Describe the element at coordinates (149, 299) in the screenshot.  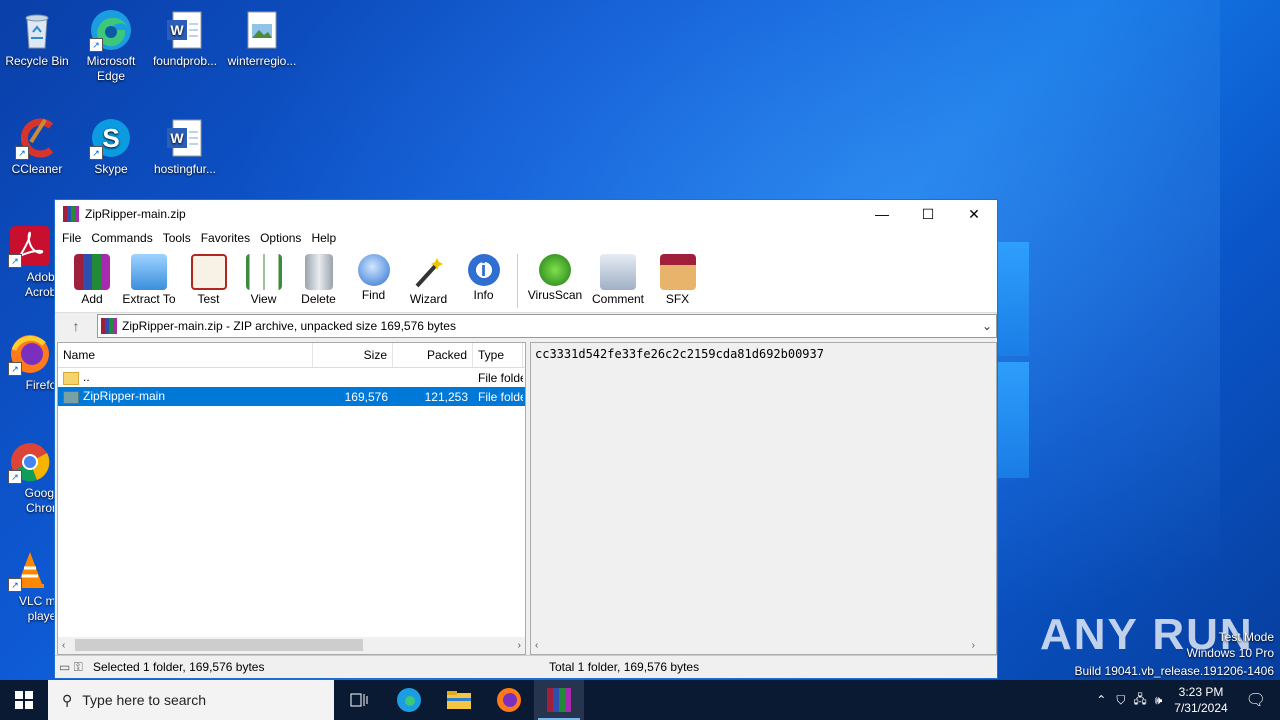
I see `toolbar-label: Extract To` at that location.